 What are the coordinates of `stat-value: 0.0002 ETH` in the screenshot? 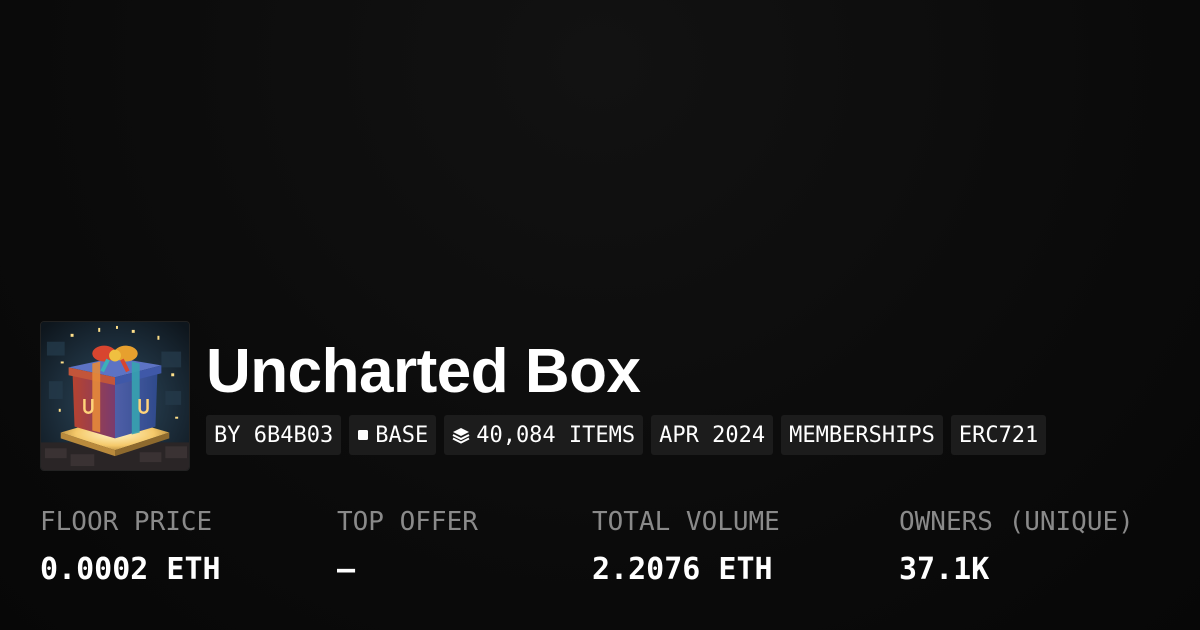 It's located at (130, 569).